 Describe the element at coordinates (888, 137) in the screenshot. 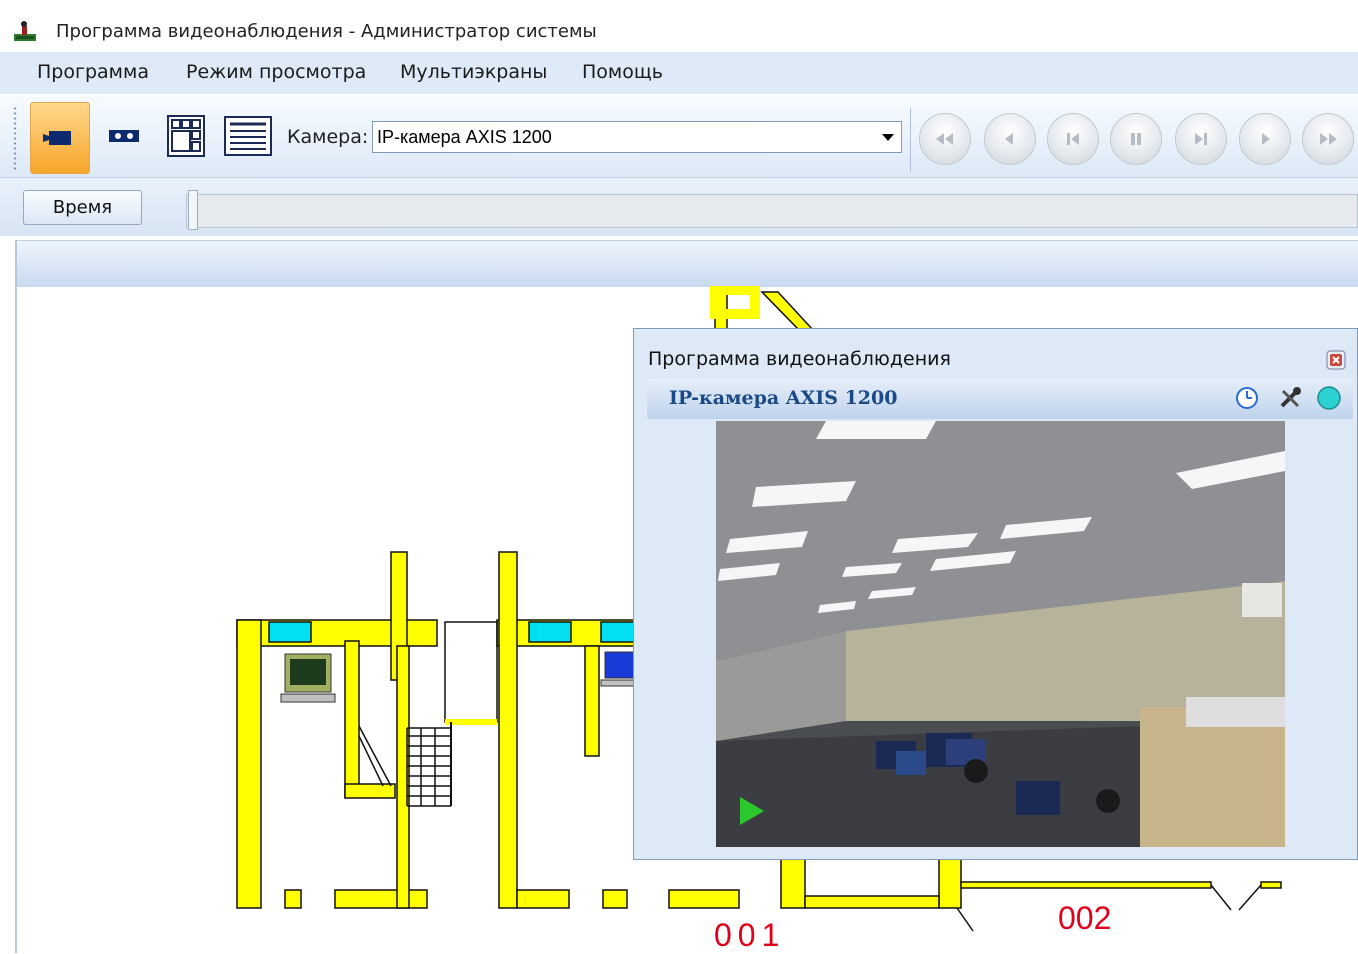

I see `chevron-down-icon` at that location.